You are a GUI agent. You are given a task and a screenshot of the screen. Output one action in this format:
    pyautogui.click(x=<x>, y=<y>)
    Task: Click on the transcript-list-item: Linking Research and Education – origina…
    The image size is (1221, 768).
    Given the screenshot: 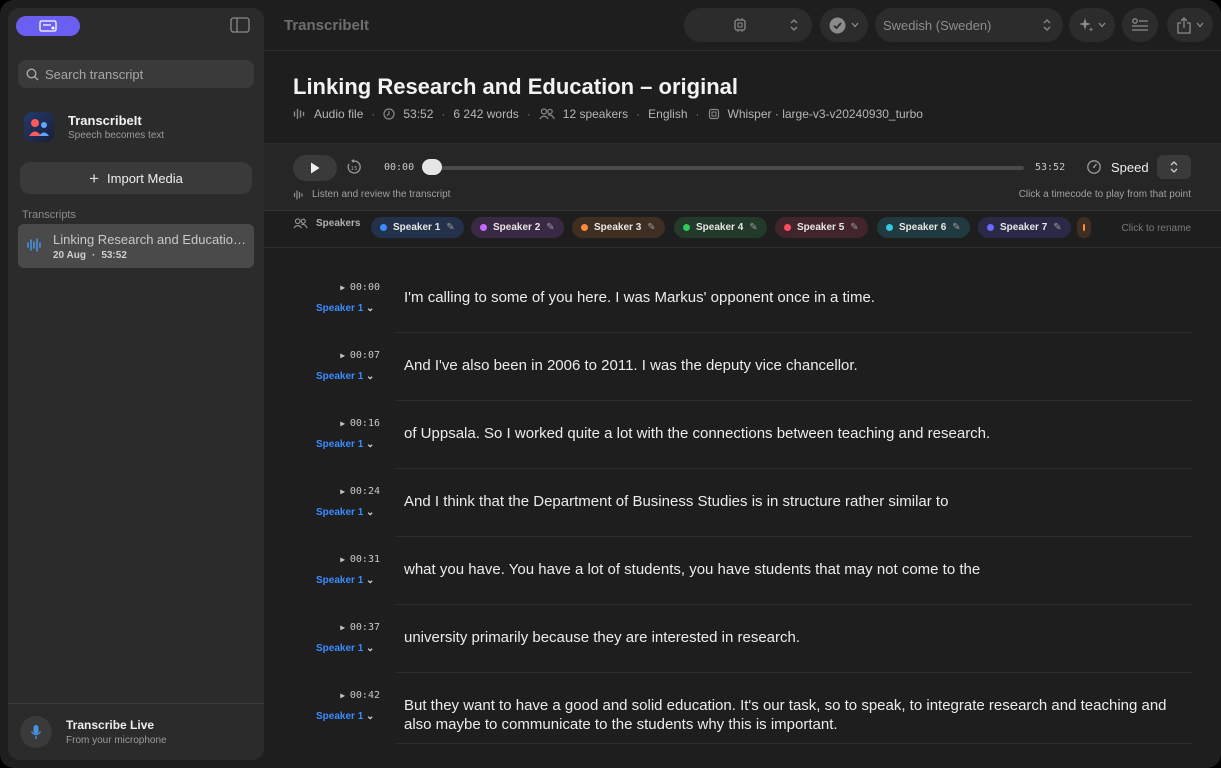 What is the action you would take?
    pyautogui.click(x=136, y=246)
    